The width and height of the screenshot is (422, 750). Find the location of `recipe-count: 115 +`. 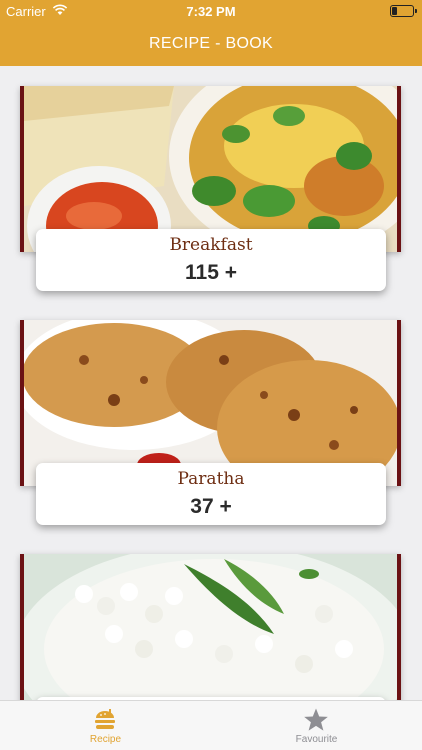

recipe-count: 115 + is located at coordinates (211, 272).